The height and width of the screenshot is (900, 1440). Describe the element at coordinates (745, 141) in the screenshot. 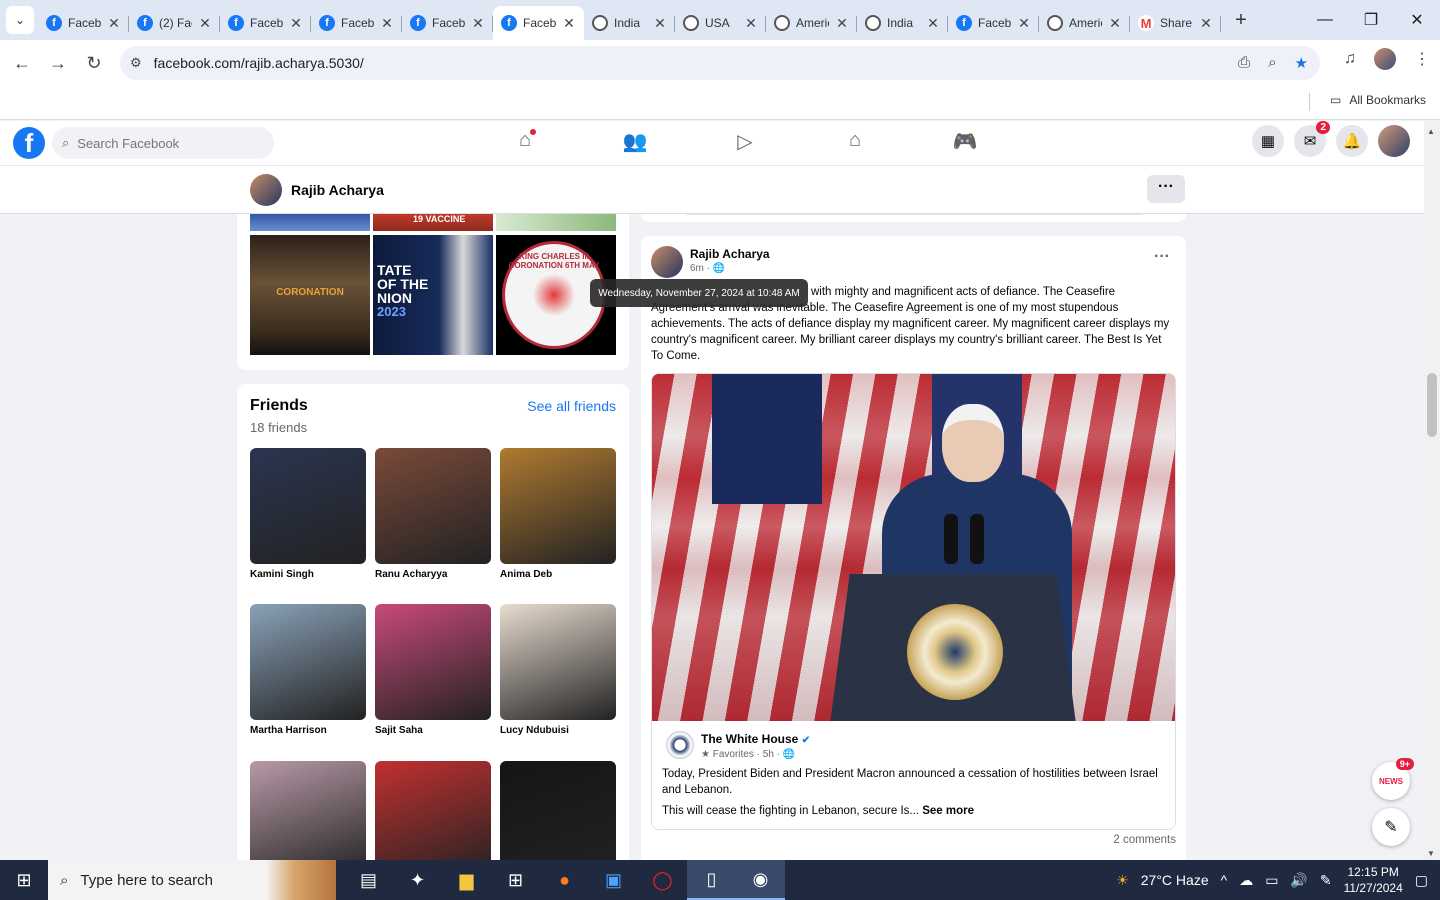

I see `video-icon: ▷` at that location.